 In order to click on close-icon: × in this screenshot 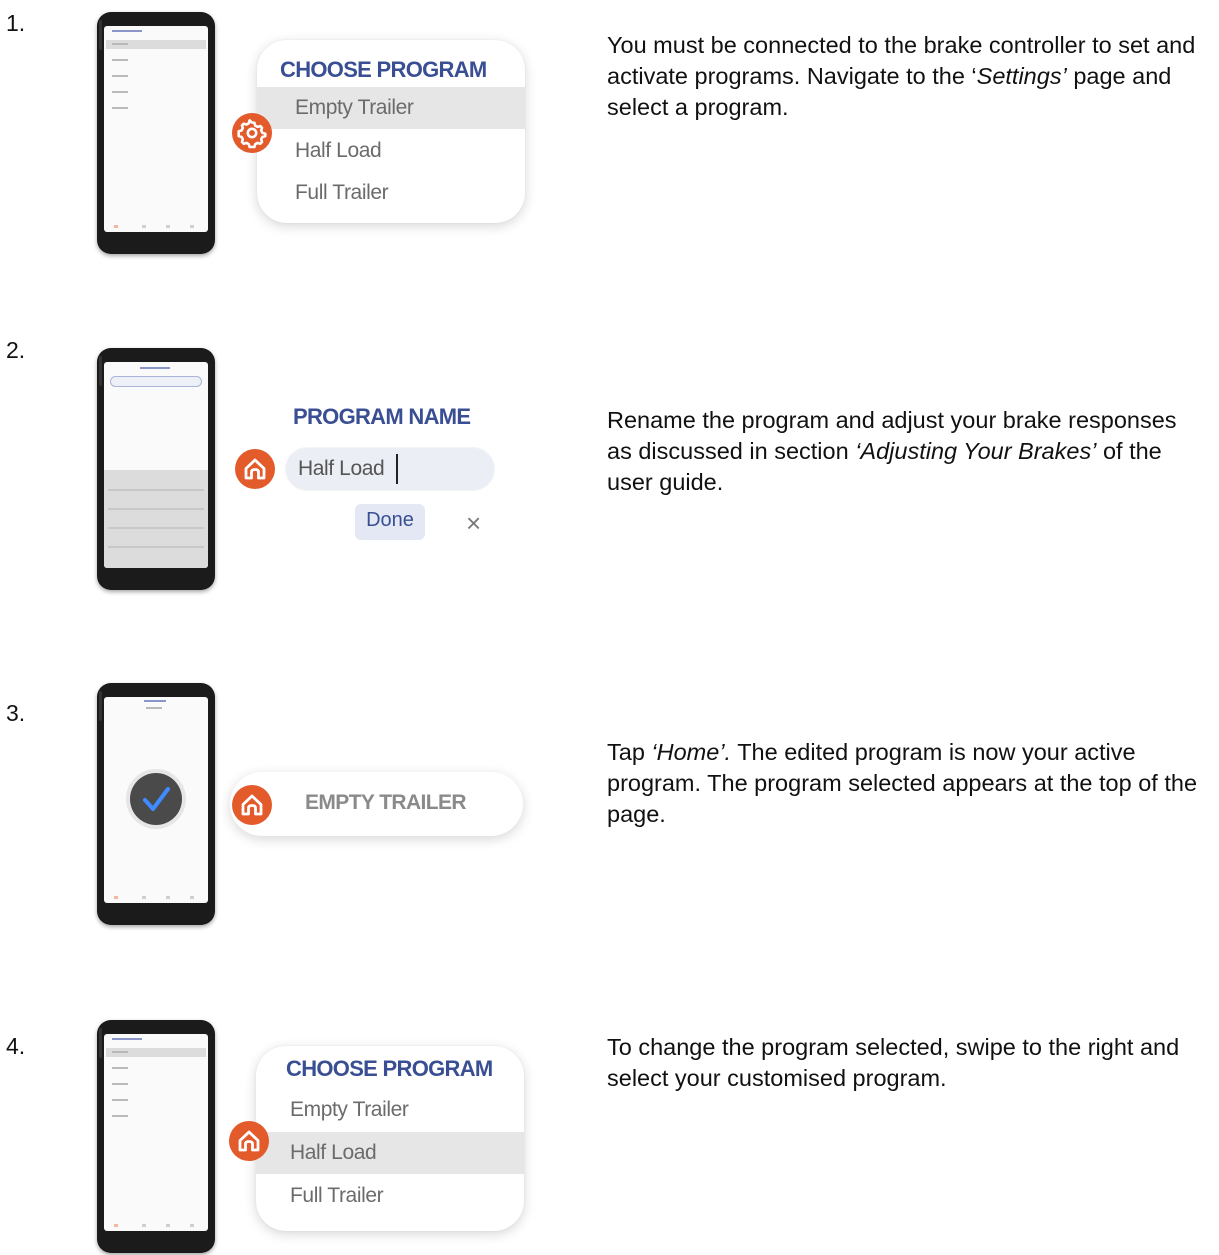, I will do `click(473, 523)`.